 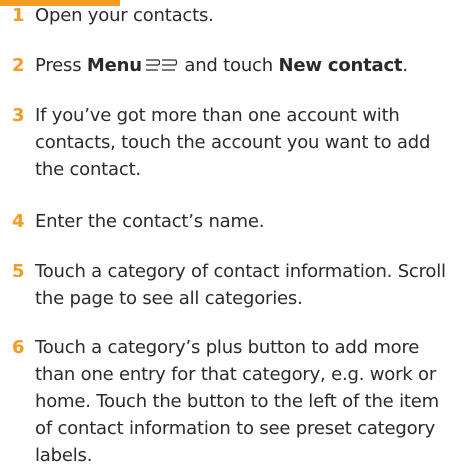 I want to click on step-text: Press Menu and touch New contact., so click(x=243, y=66).